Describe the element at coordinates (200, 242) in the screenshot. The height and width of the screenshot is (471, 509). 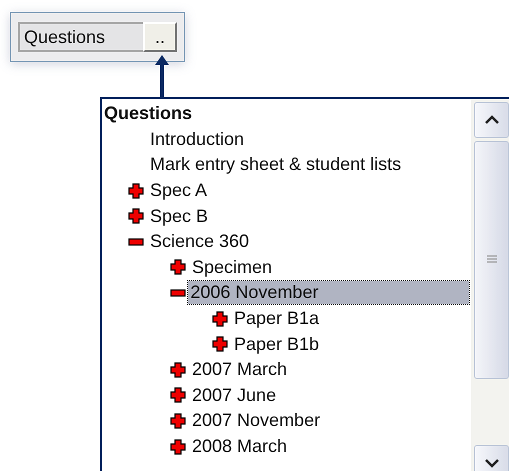
I see `tree-item: Science 360` at that location.